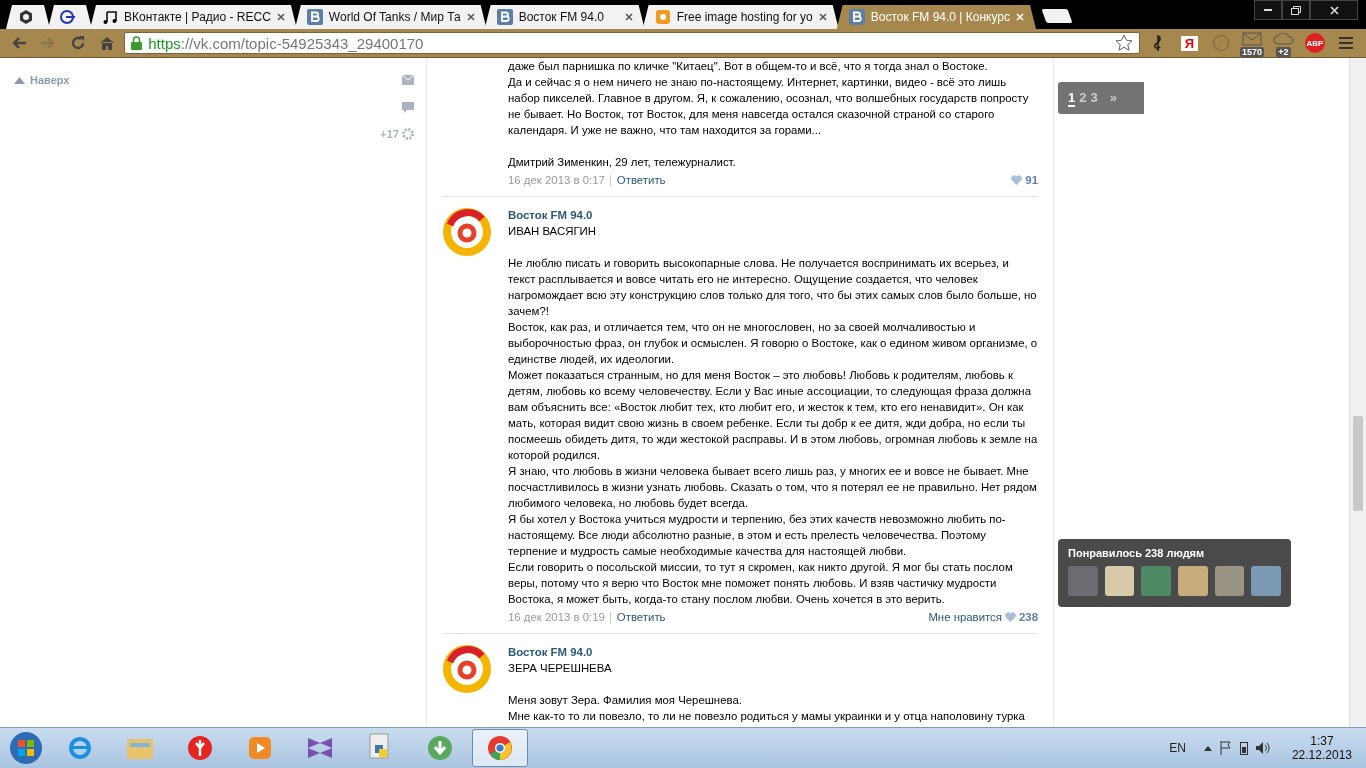  I want to click on speaker-icon, so click(1262, 748).